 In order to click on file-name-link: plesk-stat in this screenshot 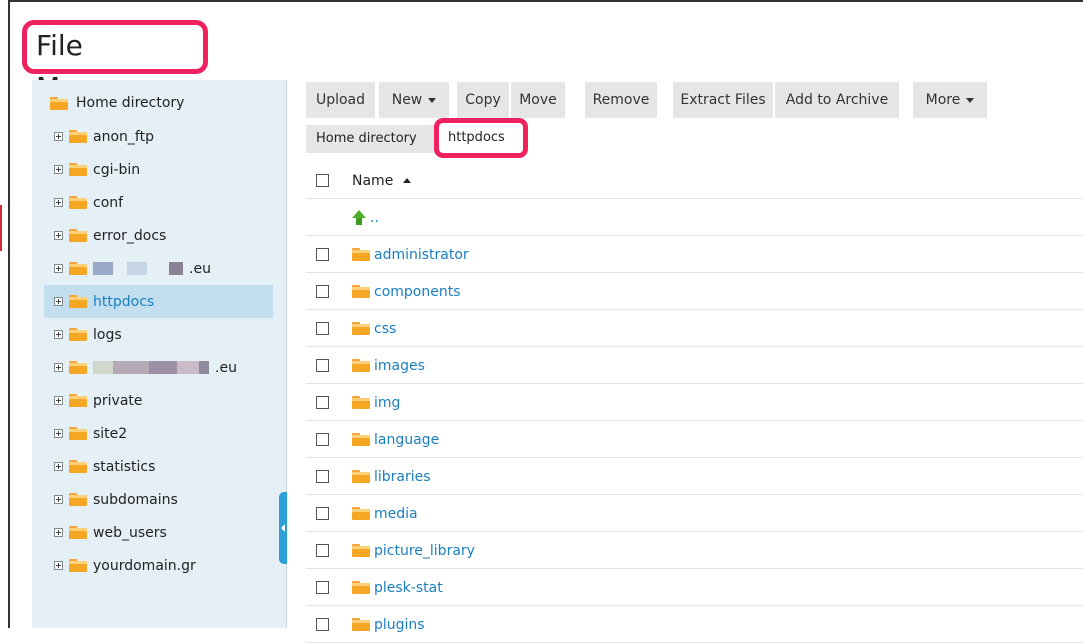, I will do `click(408, 588)`.